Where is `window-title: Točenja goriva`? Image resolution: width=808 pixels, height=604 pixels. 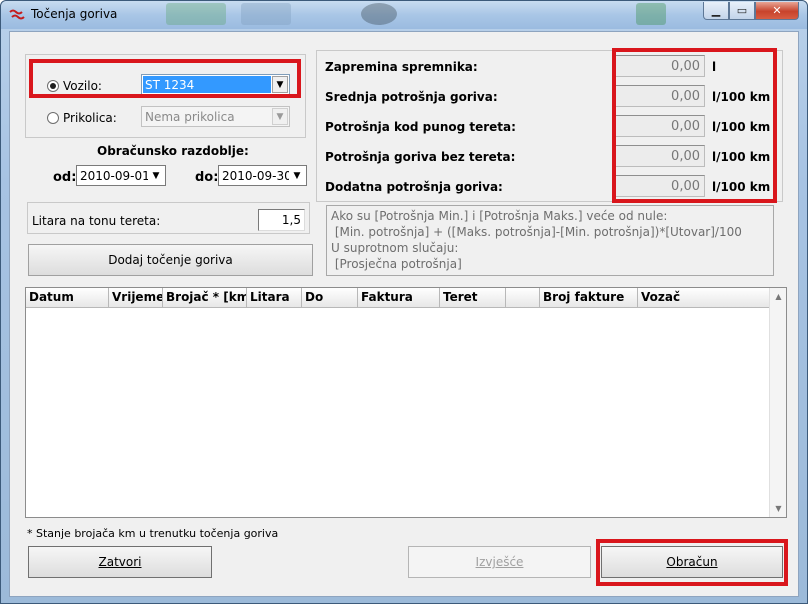
window-title: Točenja goriva is located at coordinates (74, 14).